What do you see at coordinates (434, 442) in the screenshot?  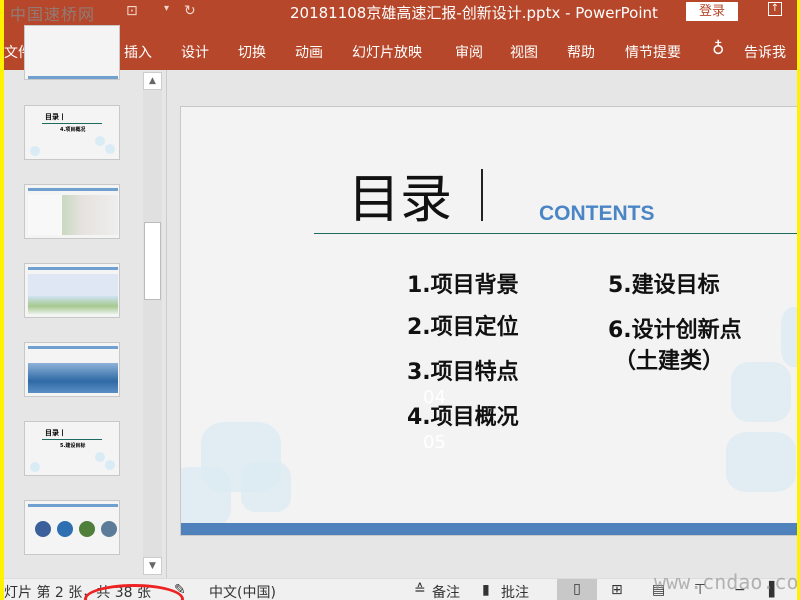 I see `ghost-number: 05` at bounding box center [434, 442].